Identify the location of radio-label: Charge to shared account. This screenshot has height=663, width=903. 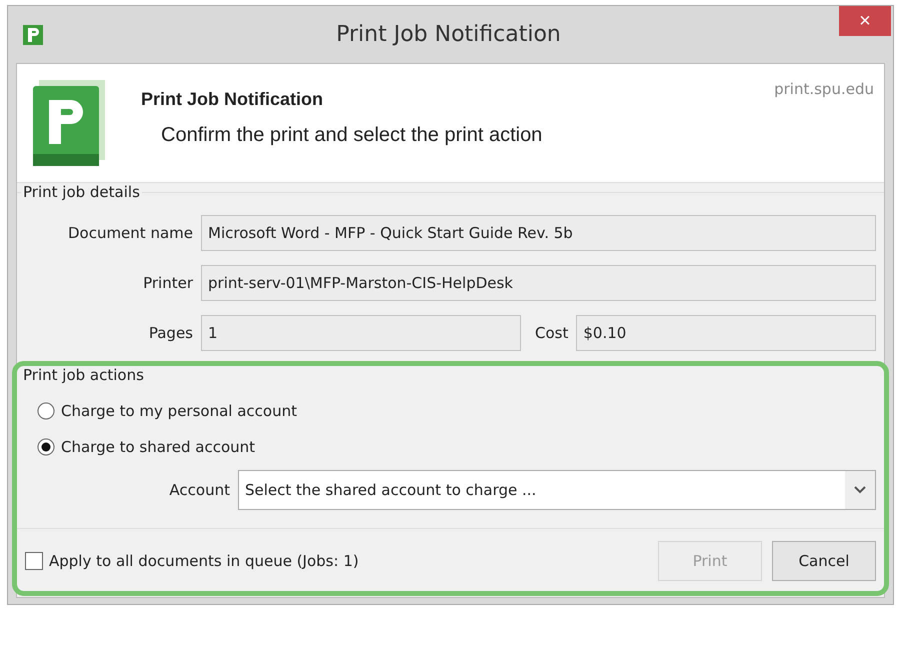
(158, 447).